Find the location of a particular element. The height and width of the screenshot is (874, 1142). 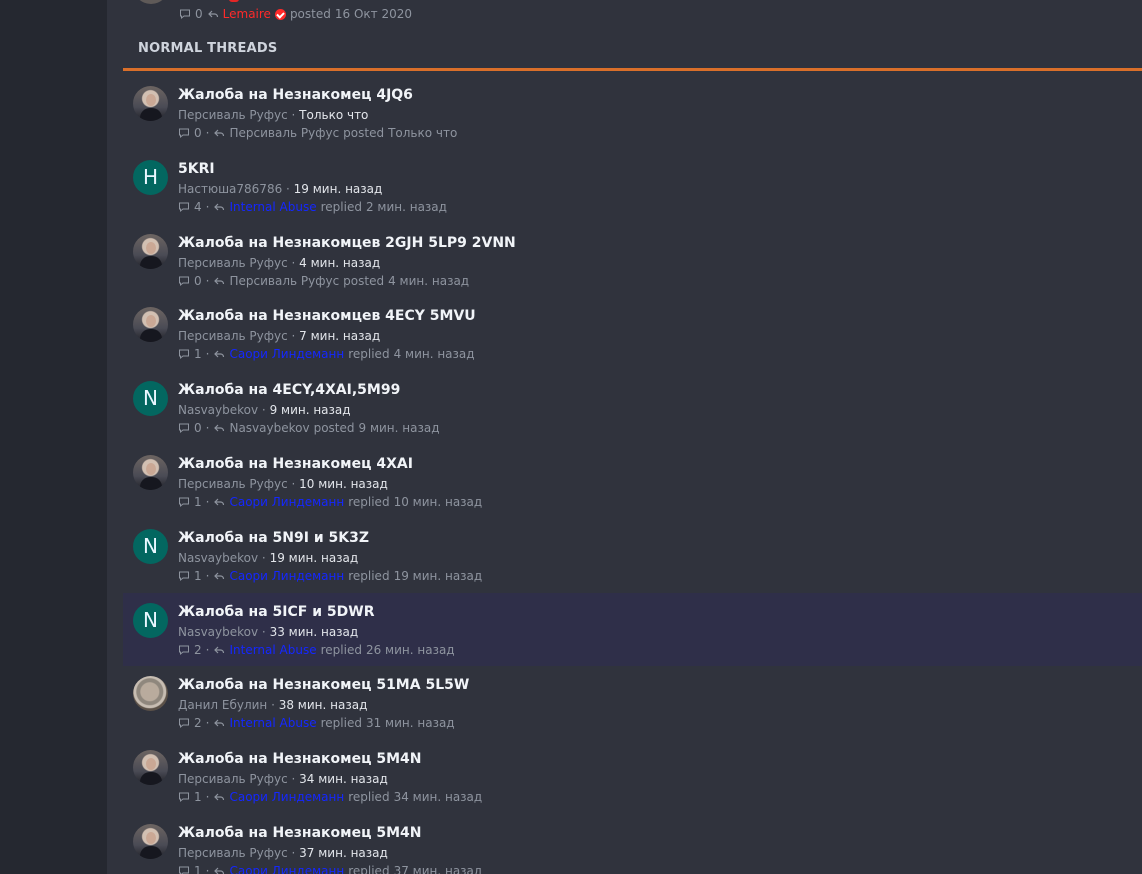

thread-start-time: 38 мин. назад is located at coordinates (323, 705).